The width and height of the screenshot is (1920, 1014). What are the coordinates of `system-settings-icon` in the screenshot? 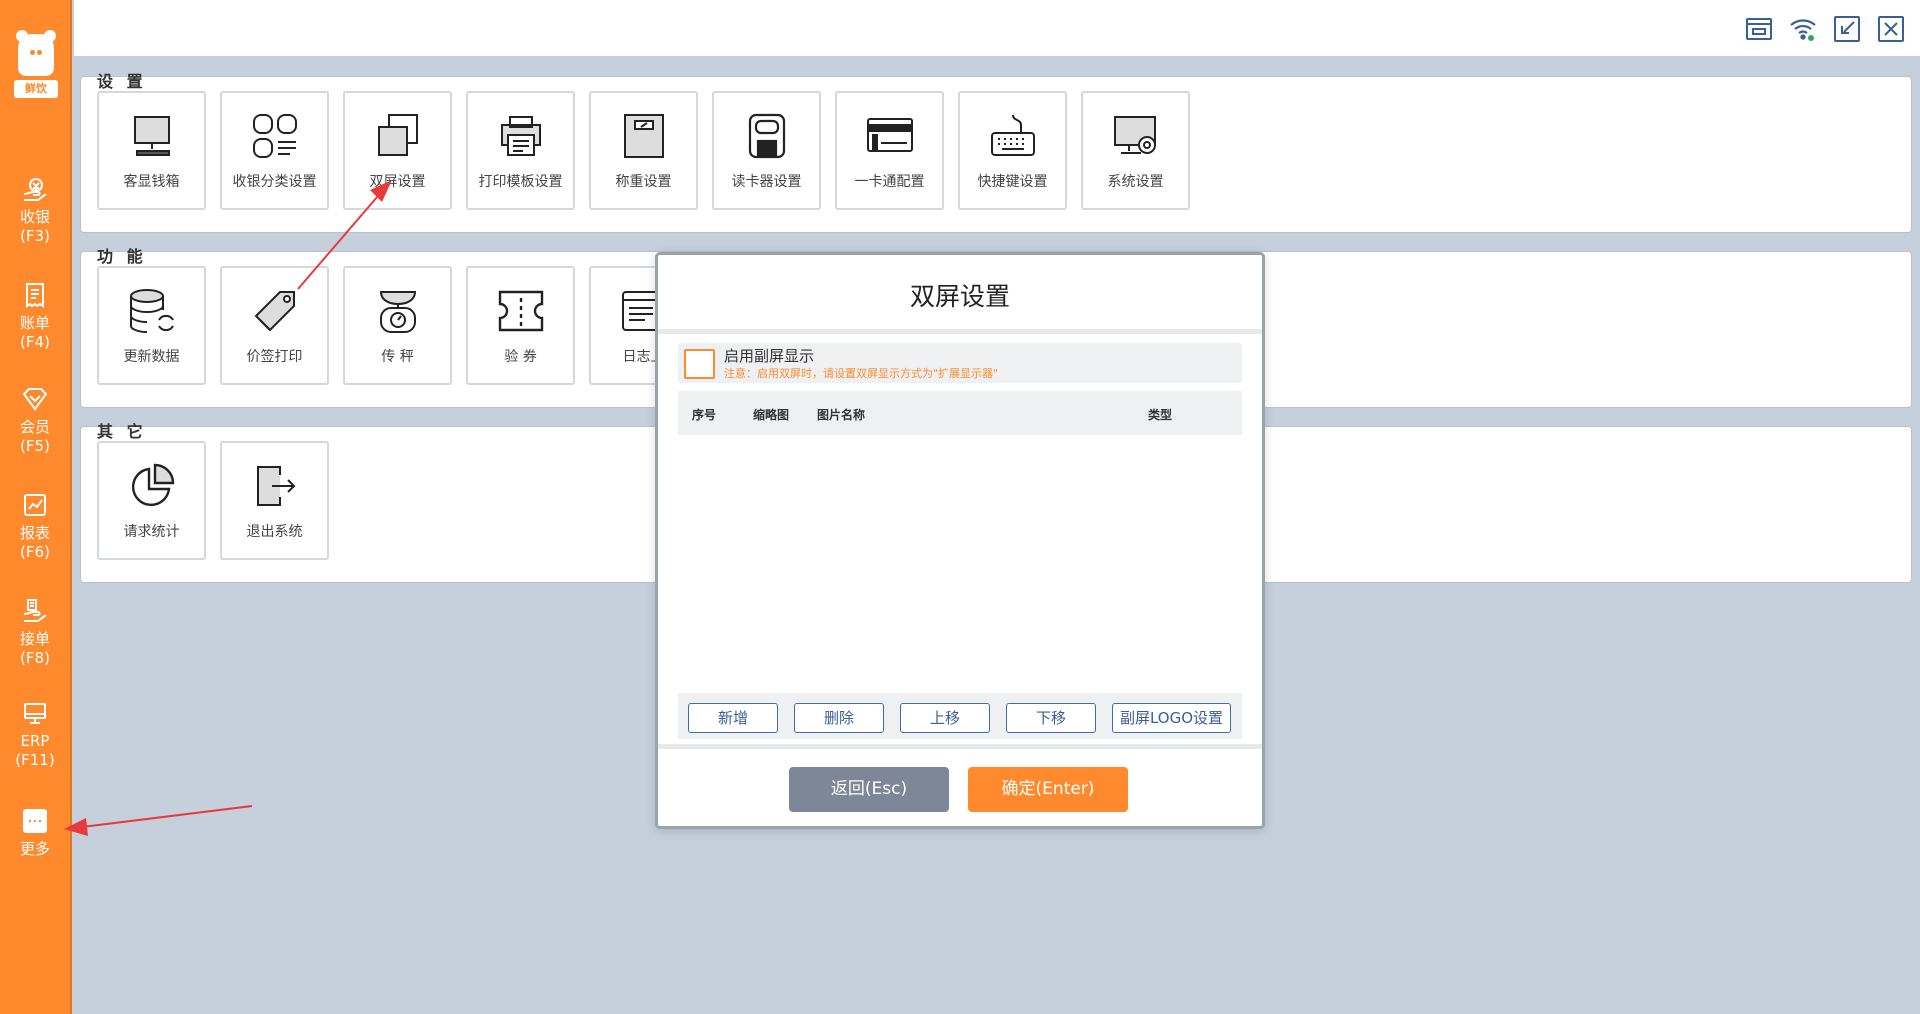 It's located at (1136, 136).